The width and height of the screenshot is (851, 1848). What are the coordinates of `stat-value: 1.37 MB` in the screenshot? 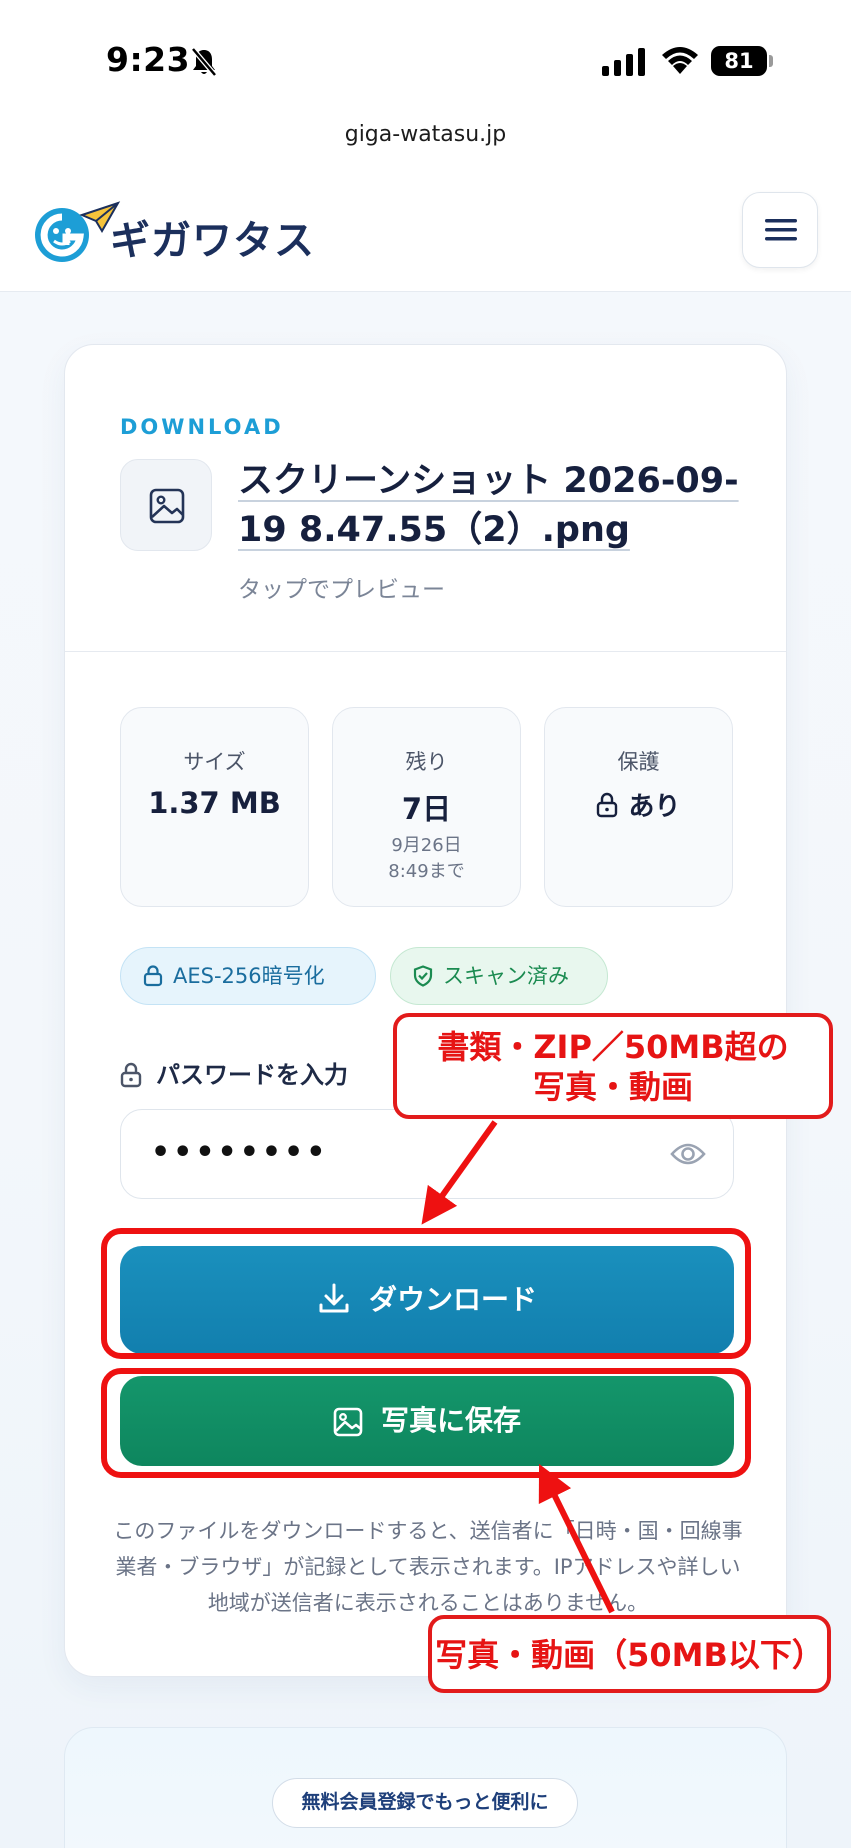 It's located at (214, 803).